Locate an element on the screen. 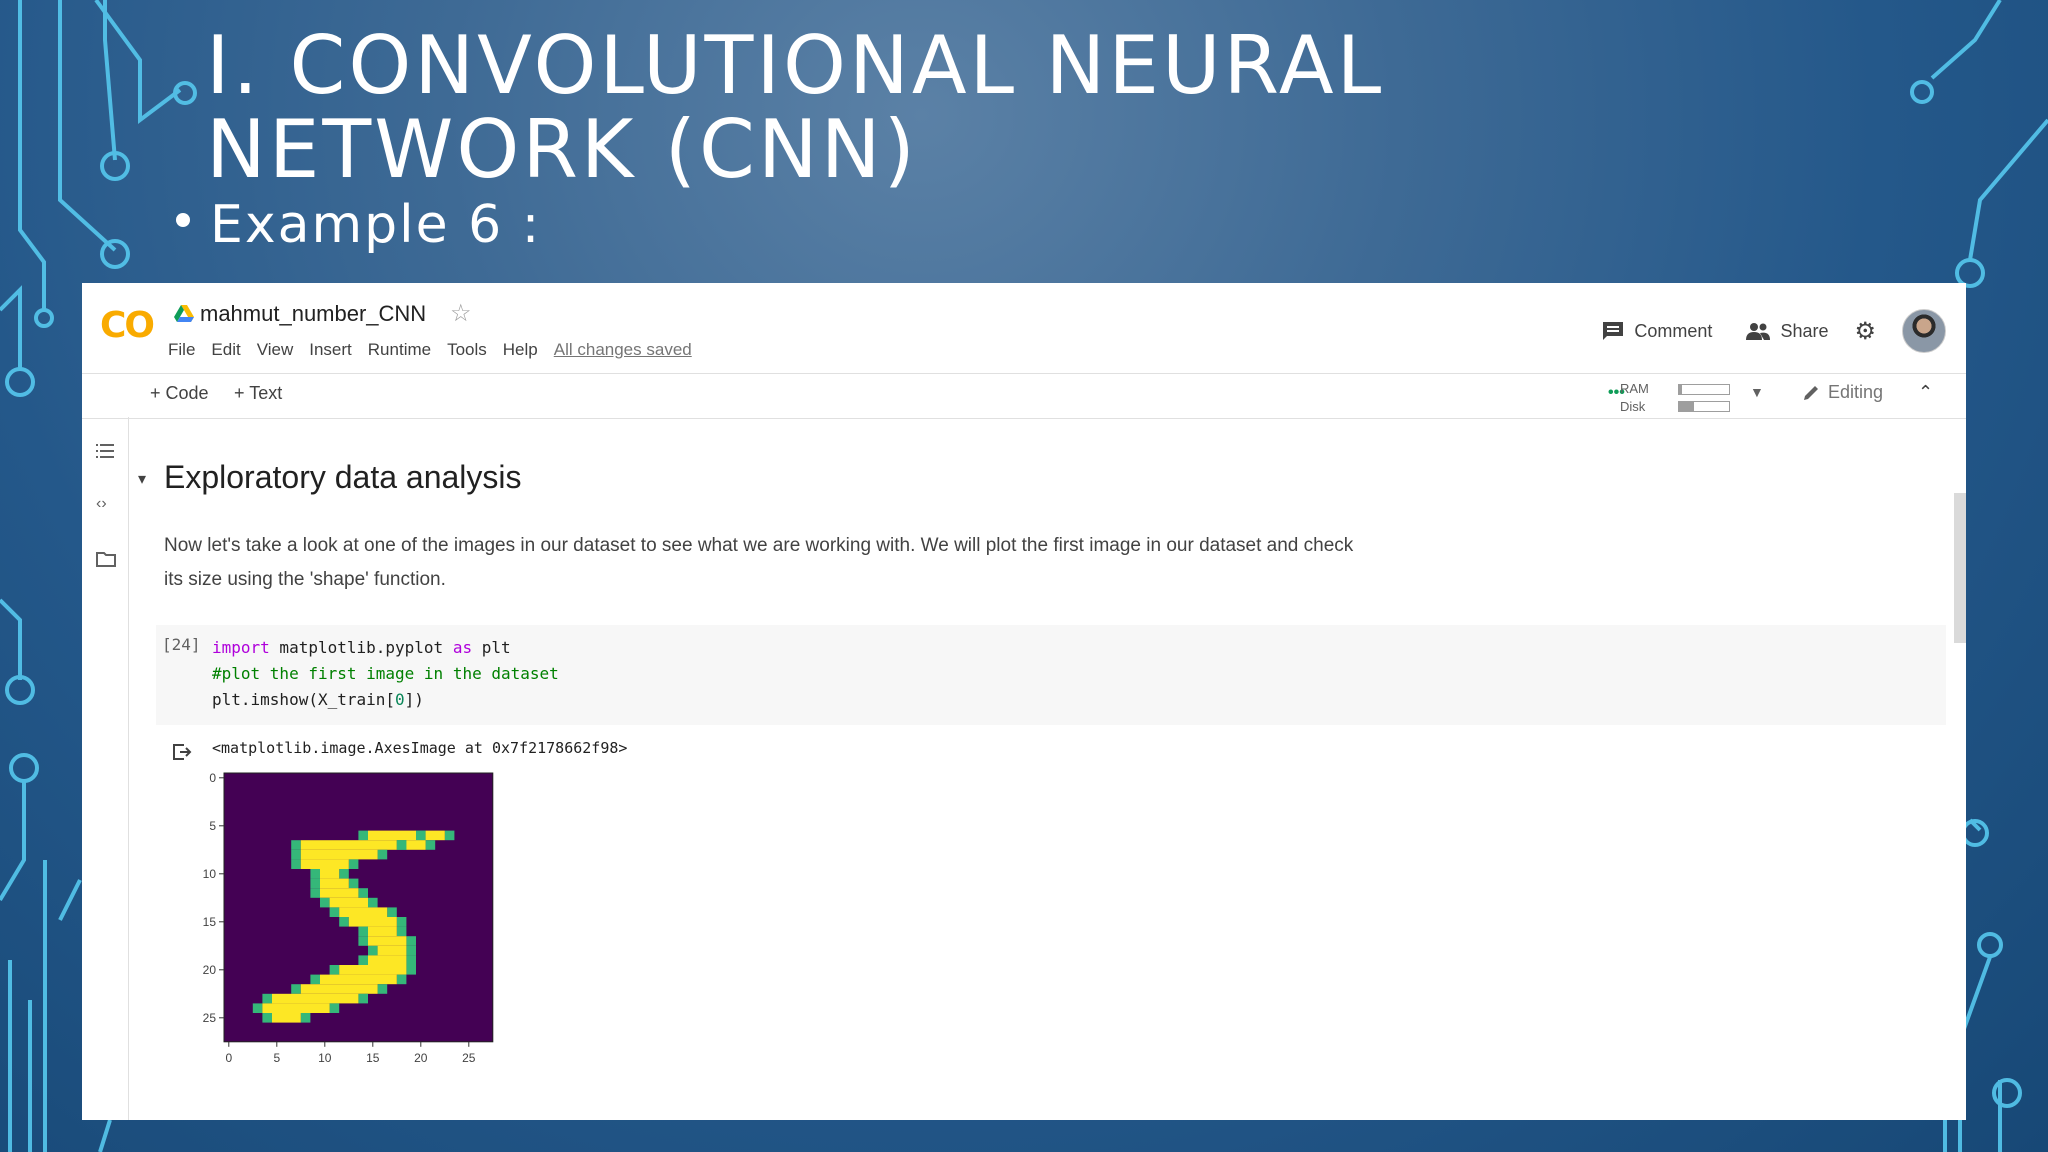 The width and height of the screenshot is (2048, 1152). left-sidebar: ‹› is located at coordinates (105, 768).